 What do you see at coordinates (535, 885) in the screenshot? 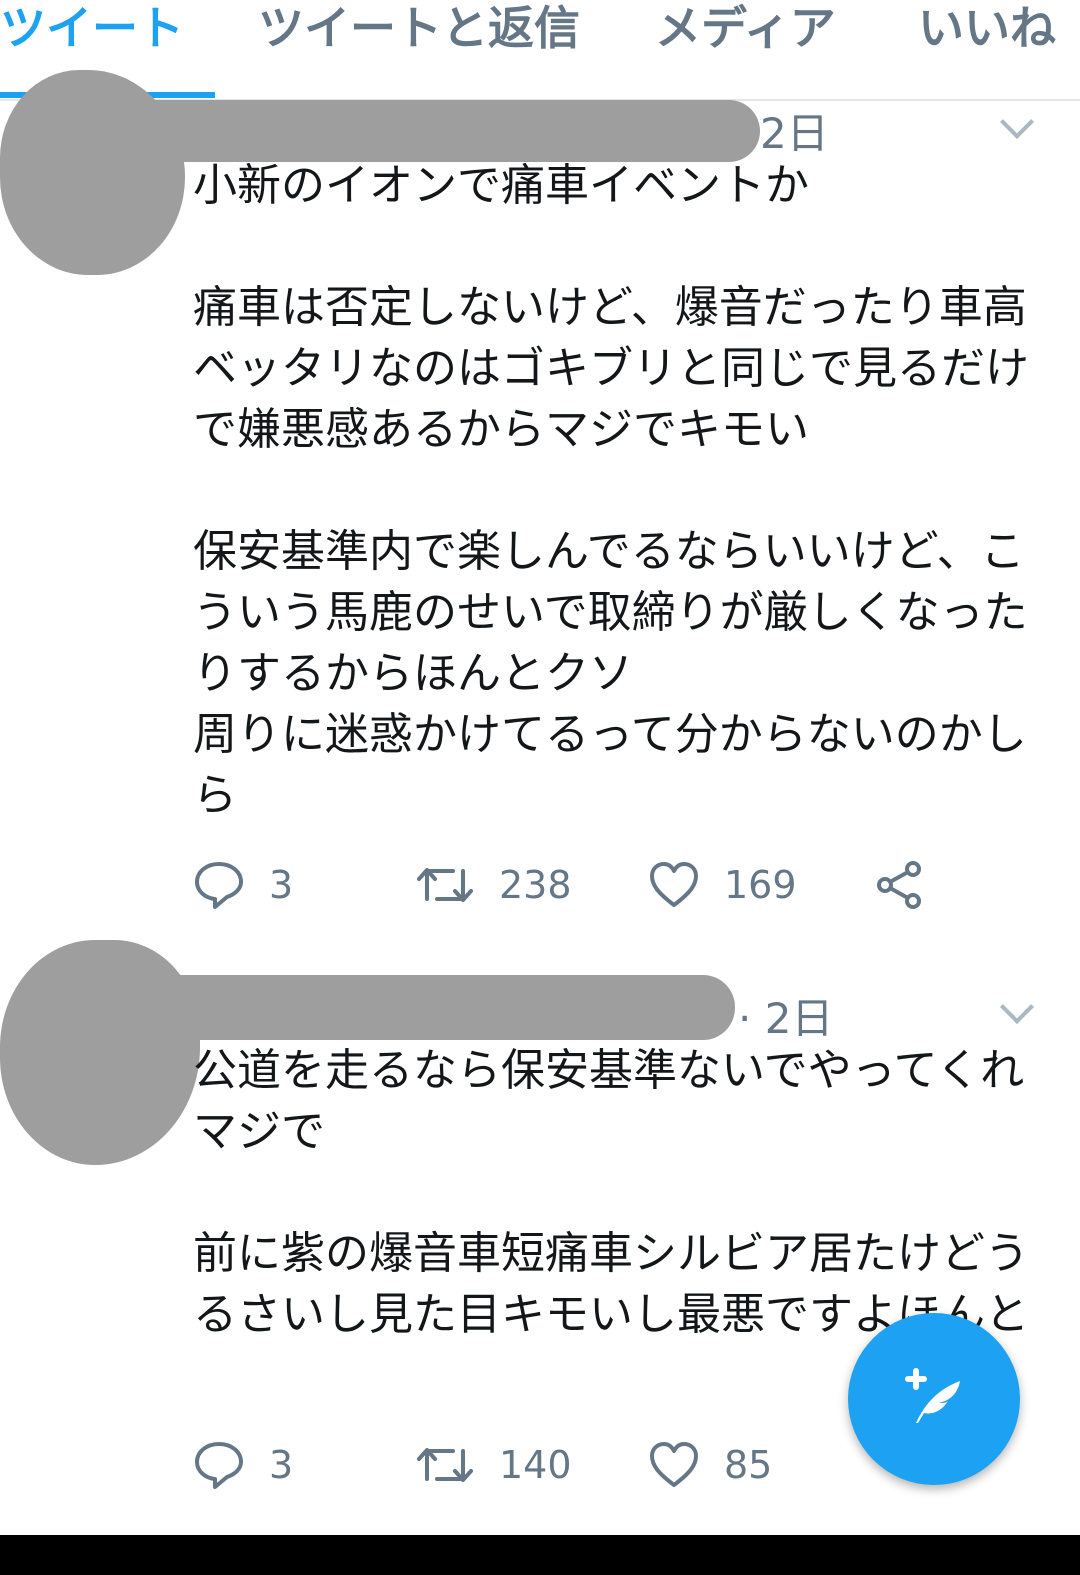
I see `retweet-count: 238` at bounding box center [535, 885].